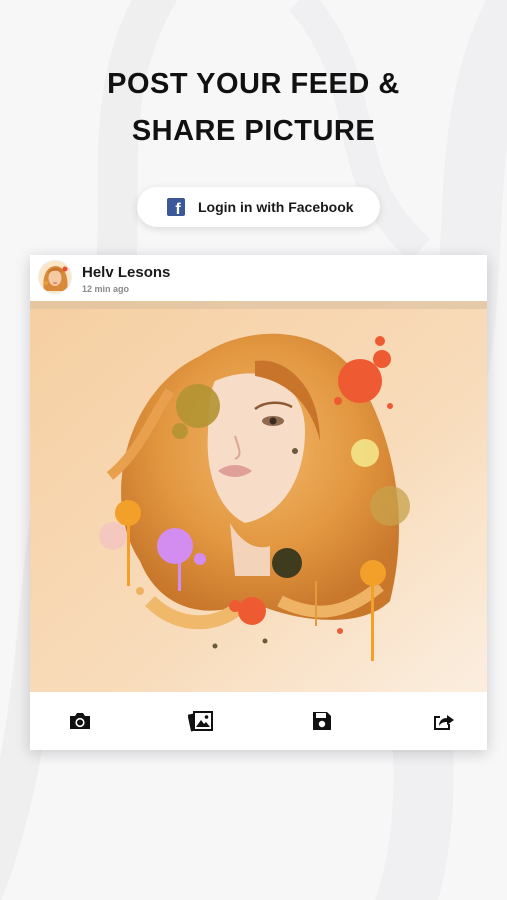 The image size is (507, 900). I want to click on post-timestamp: 12 min ago, so click(106, 289).